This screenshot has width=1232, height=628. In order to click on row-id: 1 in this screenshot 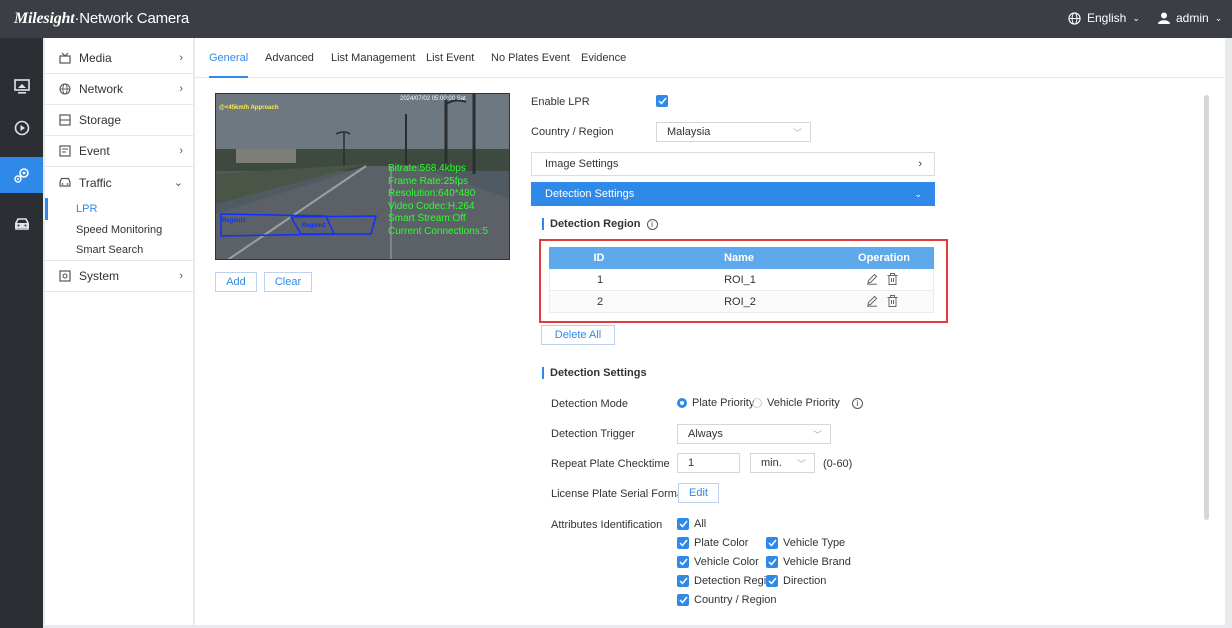, I will do `click(600, 279)`.